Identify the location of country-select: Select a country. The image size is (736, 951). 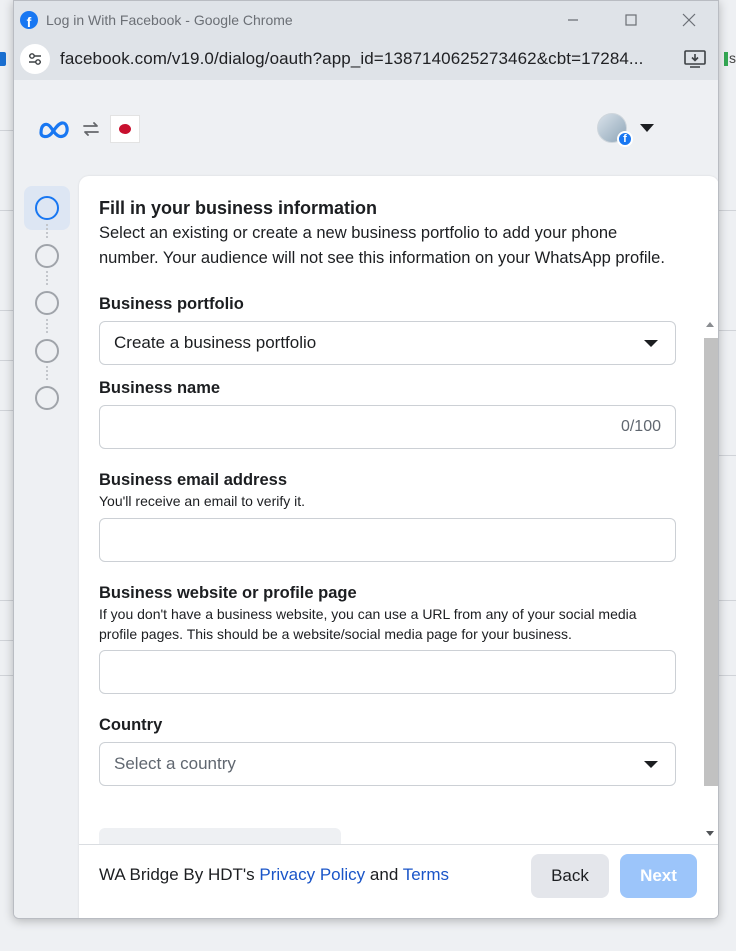
(387, 764).